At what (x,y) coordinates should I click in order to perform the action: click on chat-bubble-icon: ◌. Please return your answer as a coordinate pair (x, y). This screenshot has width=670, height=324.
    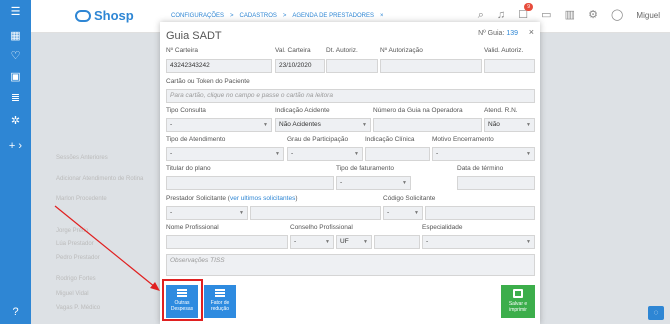
    Looking at the image, I should click on (656, 312).